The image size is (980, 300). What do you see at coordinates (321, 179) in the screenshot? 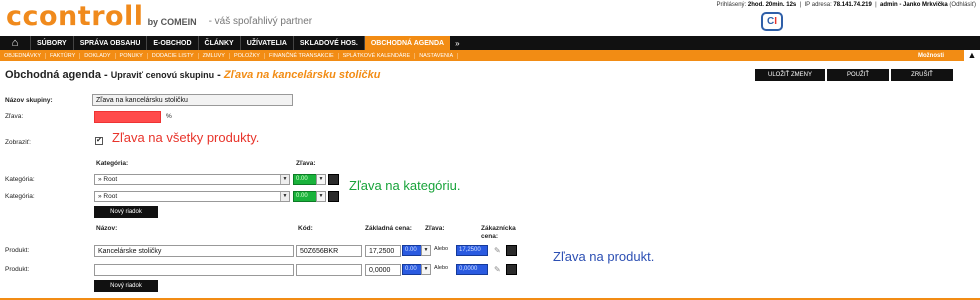
I see `category-discount-1-chevron-icon: ▼` at bounding box center [321, 179].